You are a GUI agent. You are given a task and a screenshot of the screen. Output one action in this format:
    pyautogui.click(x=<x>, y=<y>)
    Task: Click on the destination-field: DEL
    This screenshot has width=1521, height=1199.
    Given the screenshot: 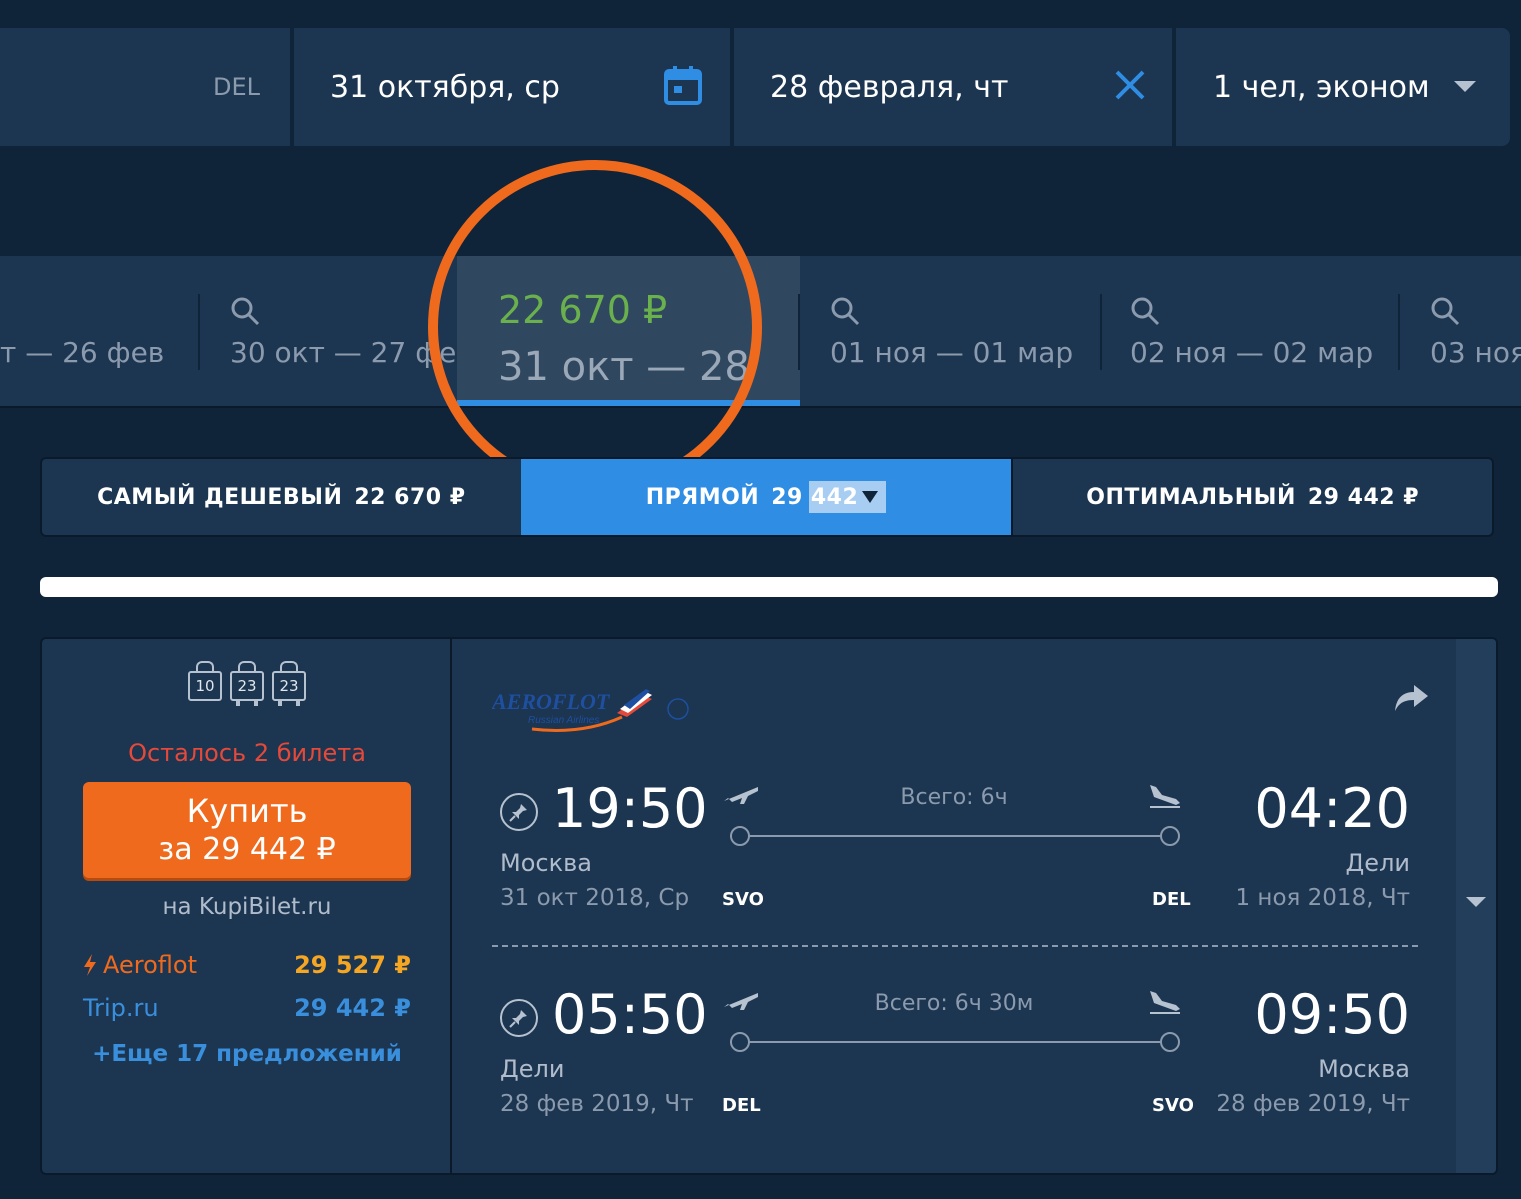 What is the action you would take?
    pyautogui.click(x=145, y=87)
    